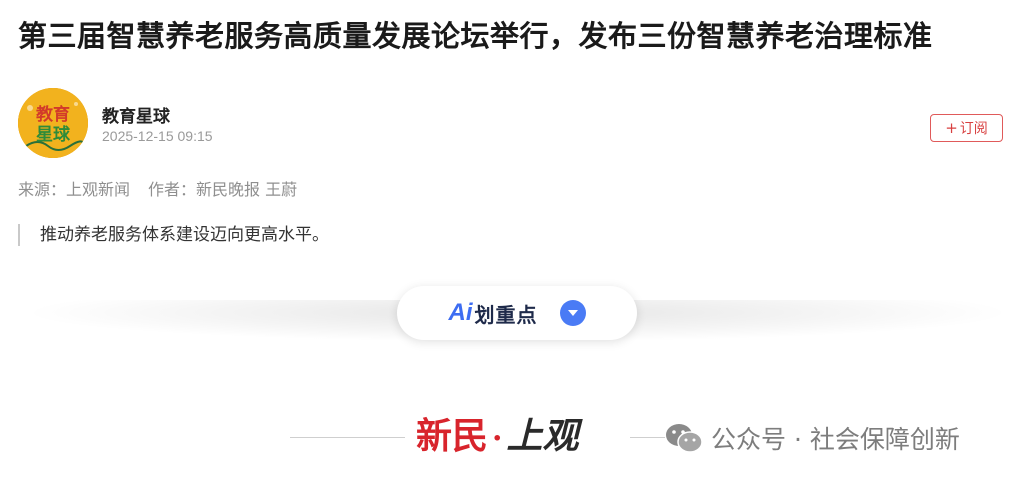  I want to click on byline-text: 作者：新民晚报 王蔚, so click(223, 189).